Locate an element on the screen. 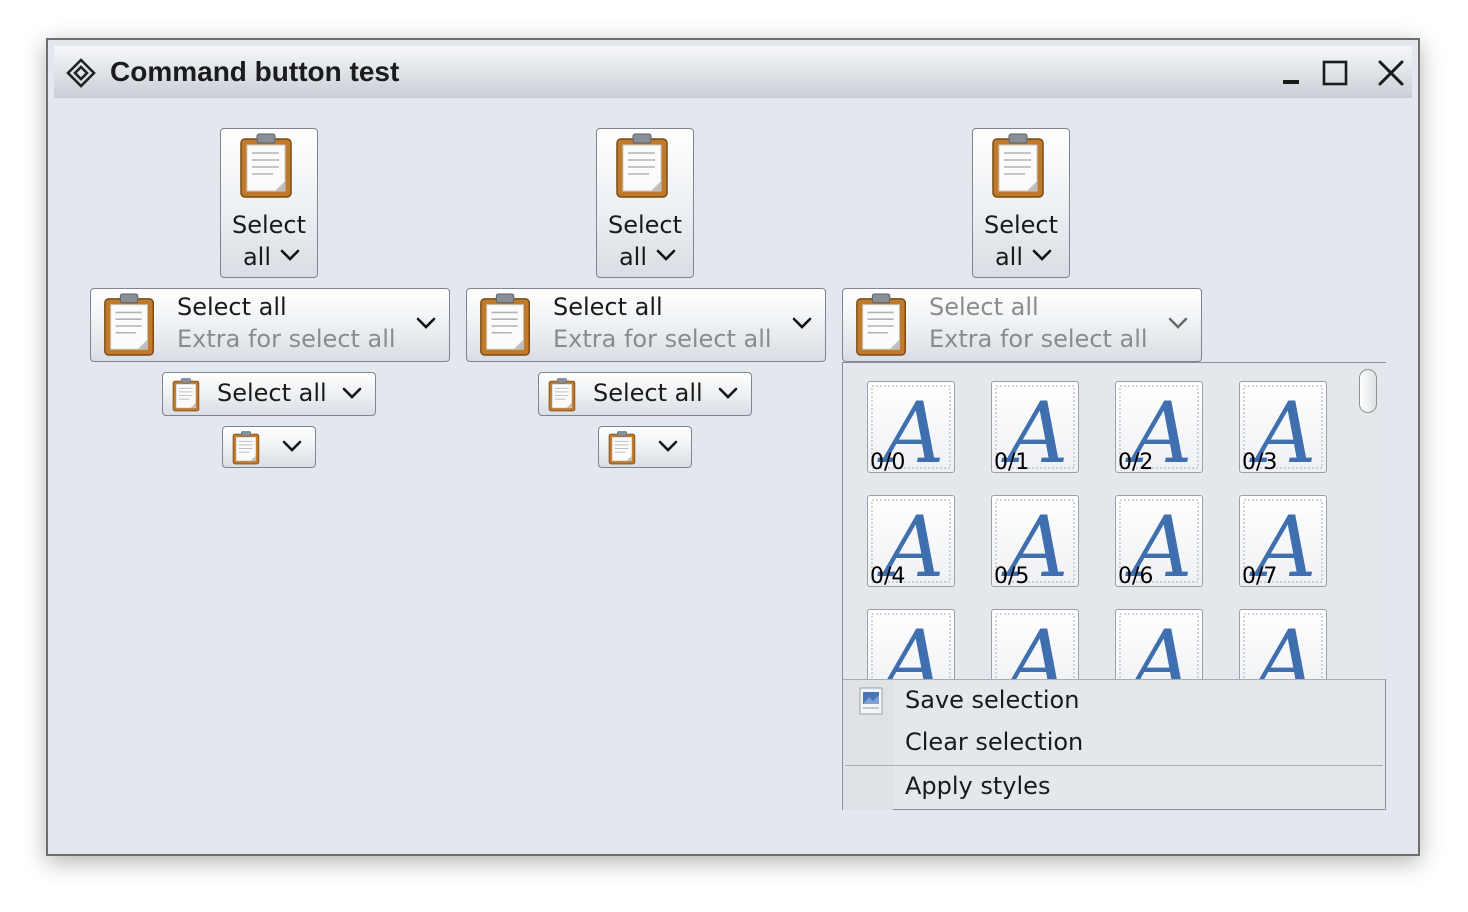  gallery-cell-label: 0/6 is located at coordinates (1136, 575).